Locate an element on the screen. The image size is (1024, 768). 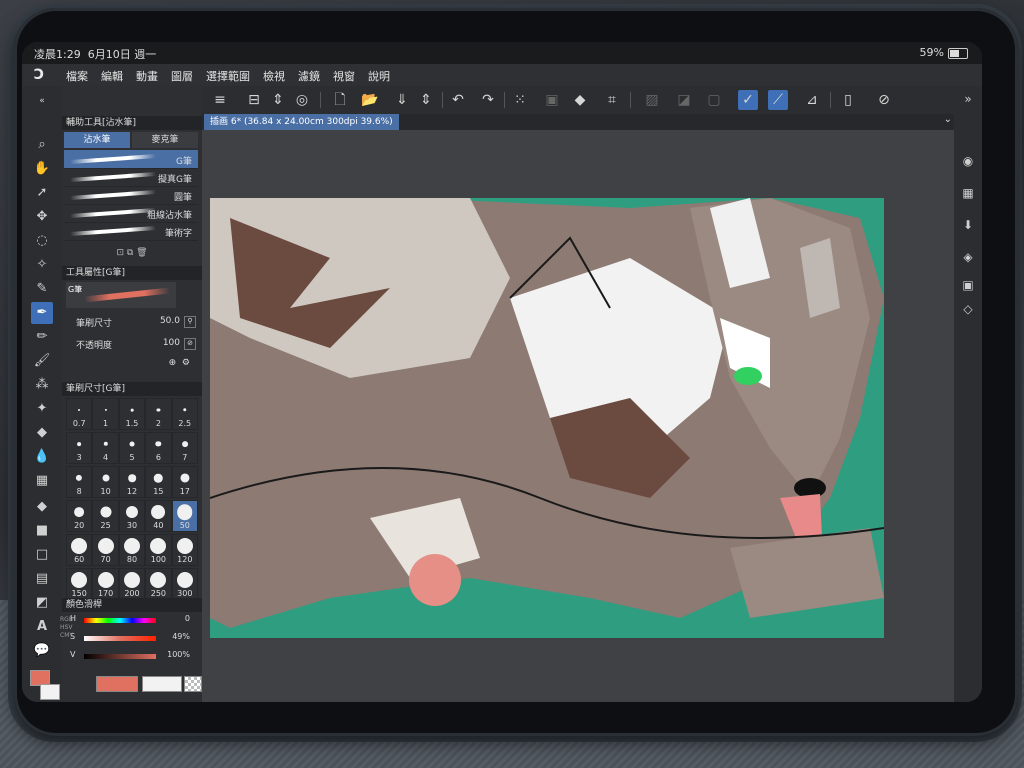
figure-tool-icon: ■ is located at coordinates (42, 531).